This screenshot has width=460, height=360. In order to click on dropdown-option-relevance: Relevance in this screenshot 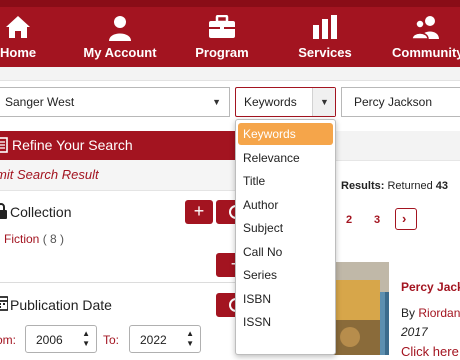, I will do `click(285, 158)`.